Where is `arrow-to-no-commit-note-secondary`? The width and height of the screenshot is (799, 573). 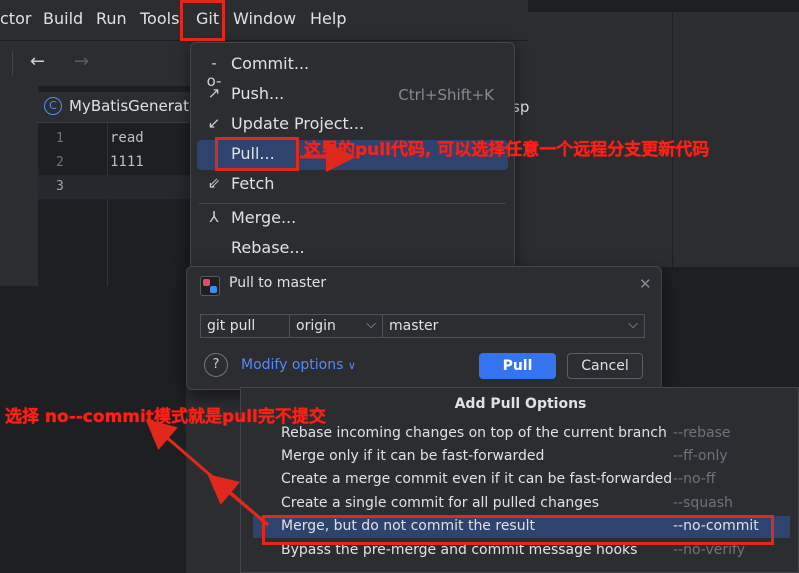 arrow-to-no-commit-note-secondary is located at coordinates (238, 500).